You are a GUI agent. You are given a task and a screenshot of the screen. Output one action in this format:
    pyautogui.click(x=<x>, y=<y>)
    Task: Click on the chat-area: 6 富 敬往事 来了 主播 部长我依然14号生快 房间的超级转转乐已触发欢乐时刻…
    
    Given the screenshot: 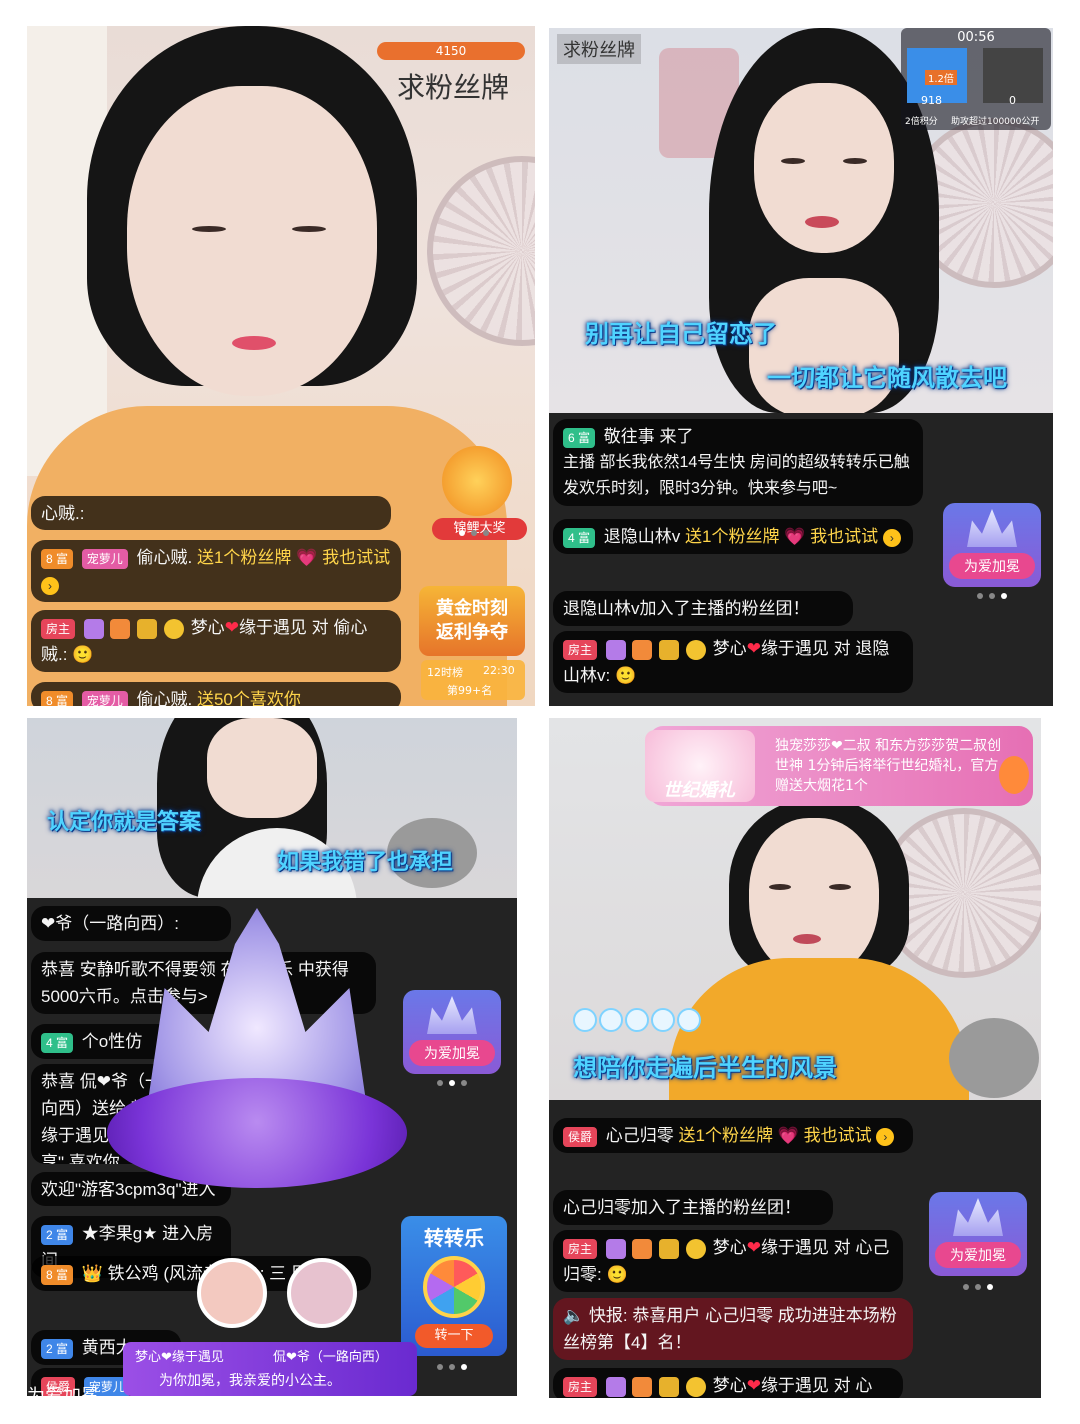 What is the action you would take?
    pyautogui.click(x=801, y=559)
    